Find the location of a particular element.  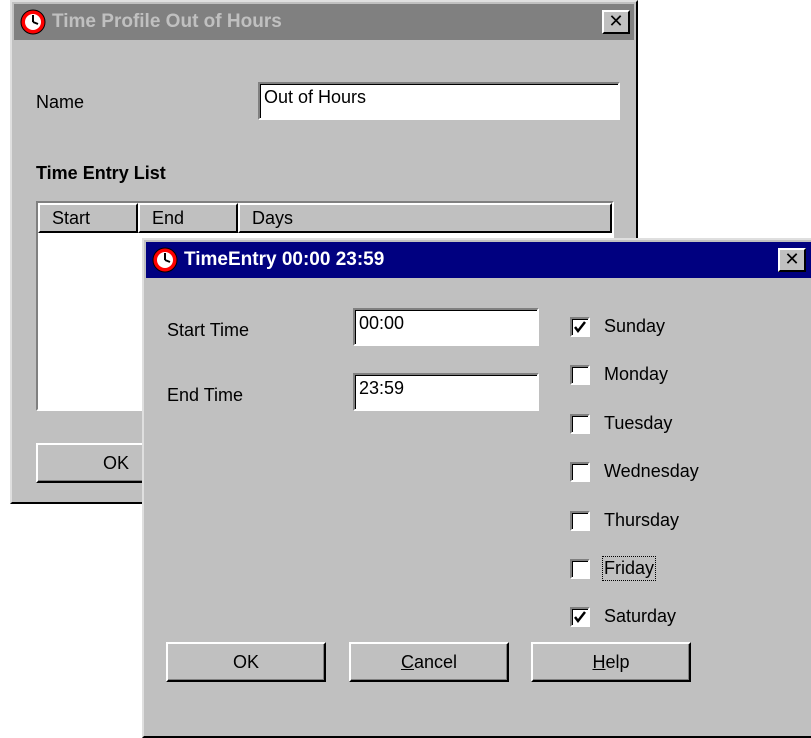

cancel-accelerator: C is located at coordinates (407, 661).